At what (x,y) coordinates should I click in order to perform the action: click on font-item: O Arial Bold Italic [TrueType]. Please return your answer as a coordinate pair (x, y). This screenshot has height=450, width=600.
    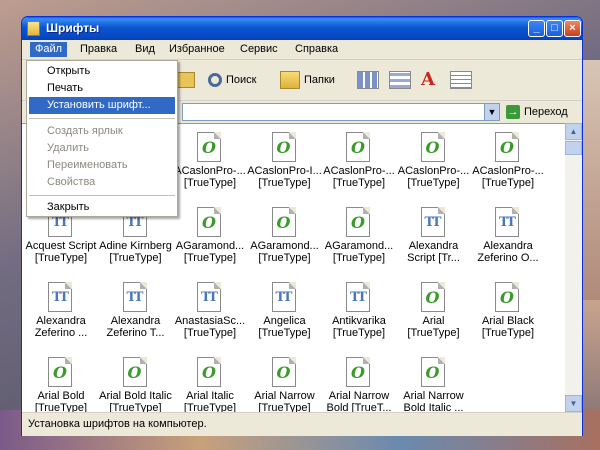
    Looking at the image, I should click on (136, 385).